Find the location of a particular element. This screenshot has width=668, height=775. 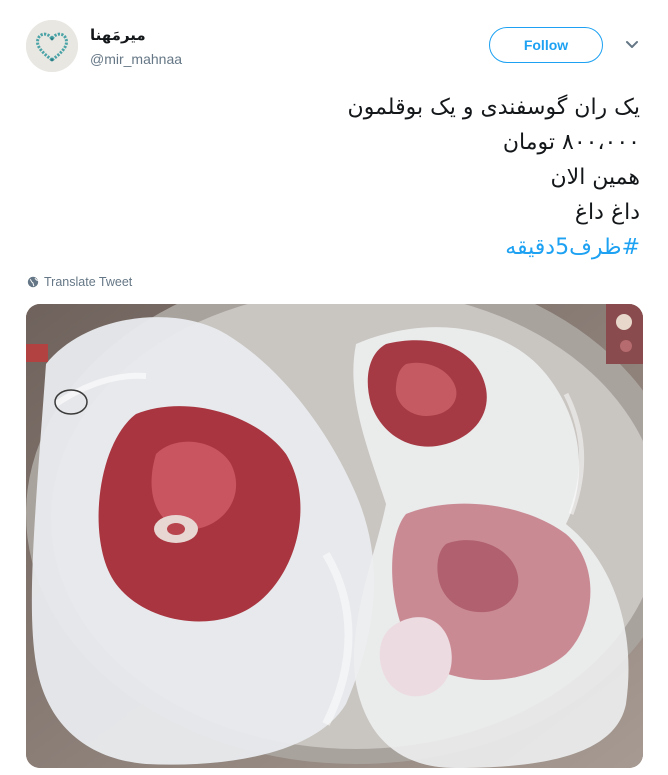

tweet-line-1: یک ران گوسفندی و یک بوقلمون is located at coordinates (493, 107).